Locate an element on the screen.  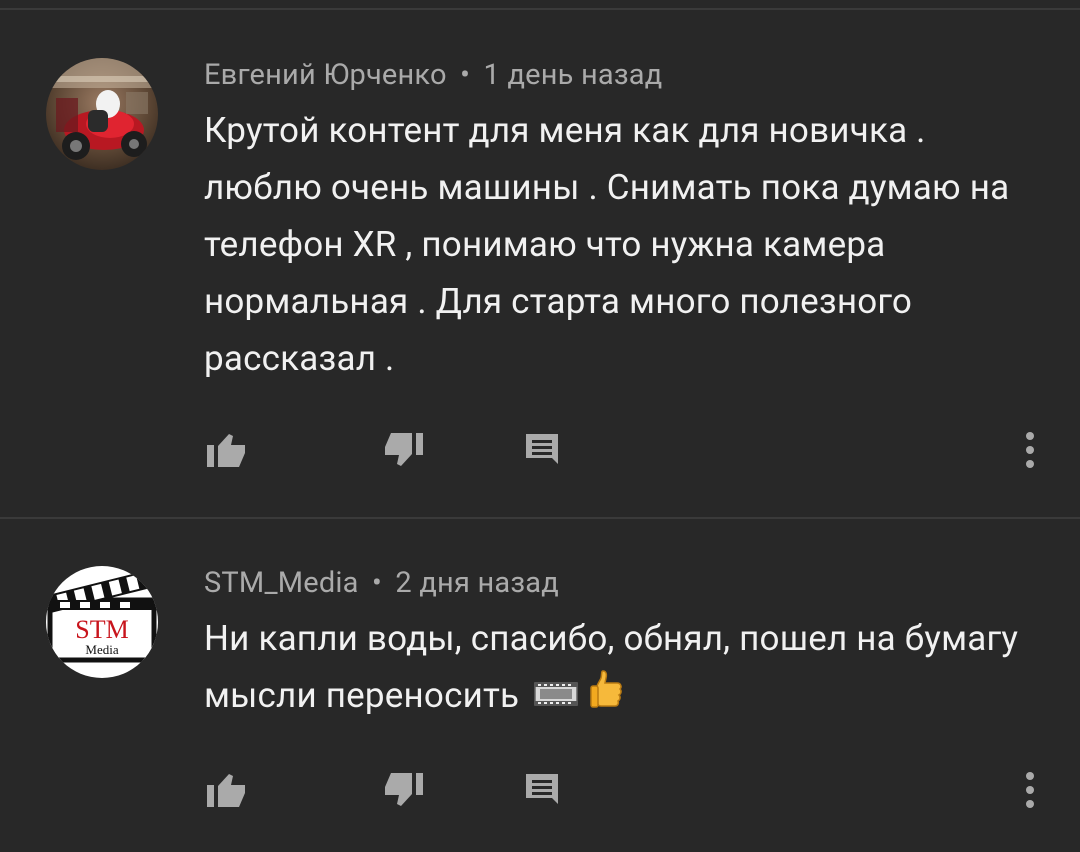
motorcycle-photo-avatar is located at coordinates (102, 114).